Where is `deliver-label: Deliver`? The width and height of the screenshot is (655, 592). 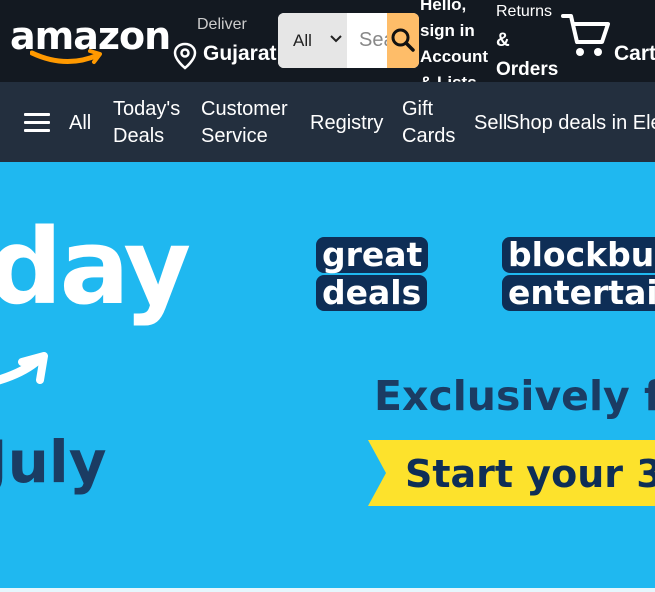 deliver-label: Deliver is located at coordinates (222, 24).